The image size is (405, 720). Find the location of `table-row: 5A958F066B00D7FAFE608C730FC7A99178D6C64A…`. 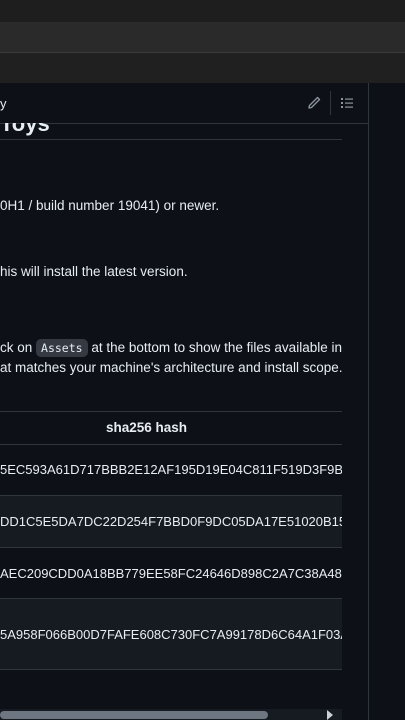

table-row: 5A958F066B00D7FAFE608C730FC7A99178D6C64A… is located at coordinates (171, 634).